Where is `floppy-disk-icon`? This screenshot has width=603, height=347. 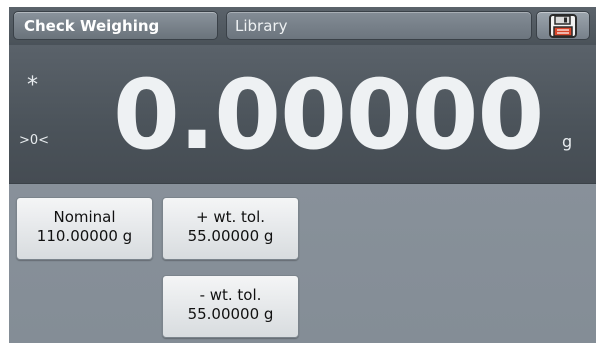
floppy-disk-icon is located at coordinates (563, 26).